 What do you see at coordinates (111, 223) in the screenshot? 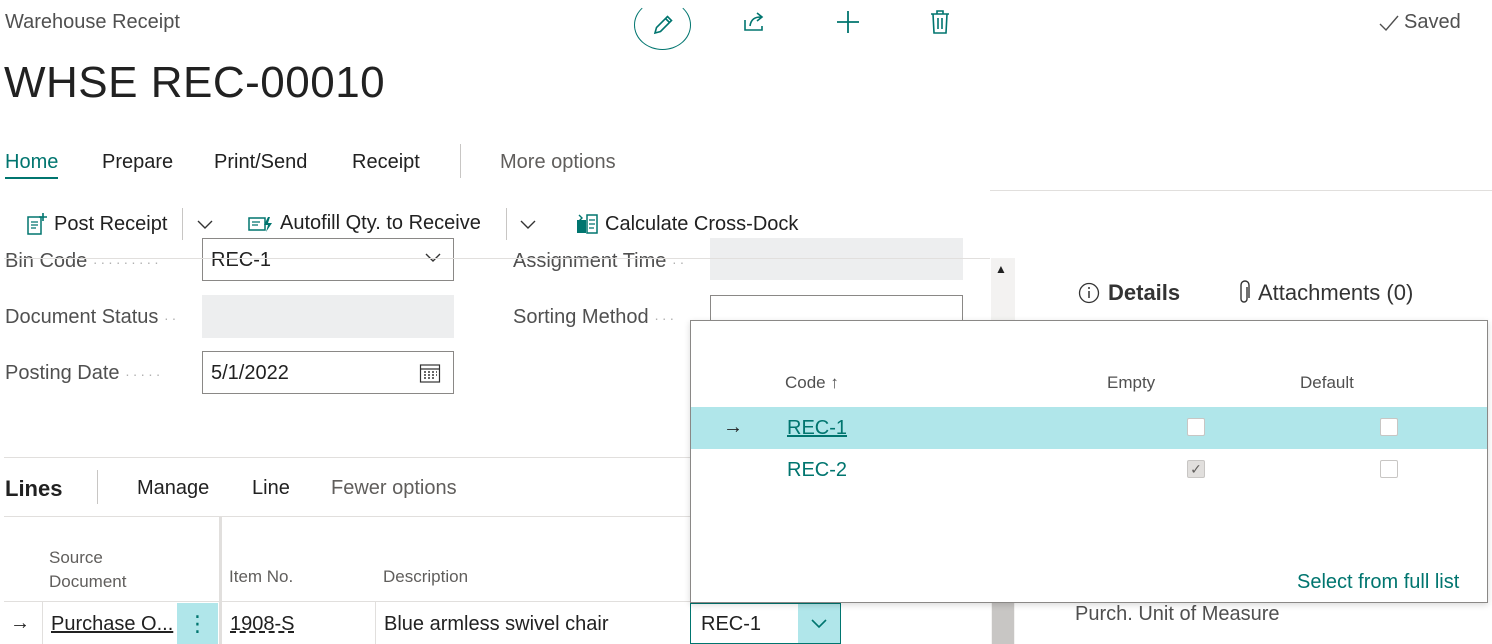
I see `post-receipt-label: Post Receipt` at bounding box center [111, 223].